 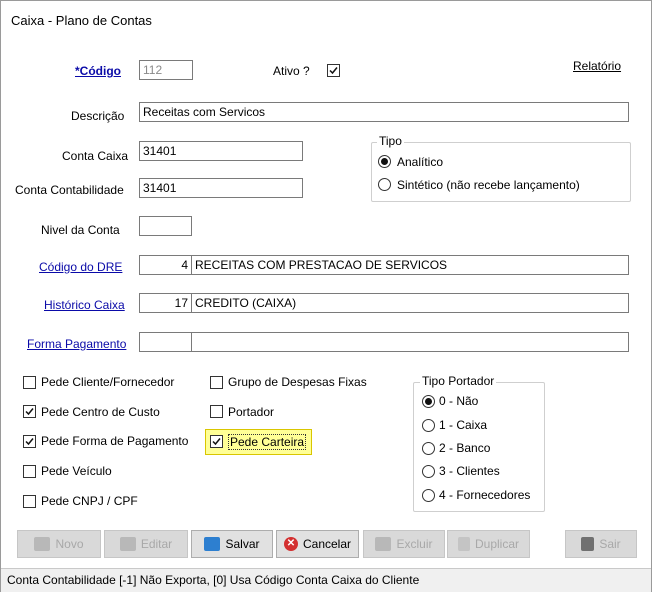 What do you see at coordinates (488, 185) in the screenshot?
I see `tipo-sintetico-label: Sintético (não recebe lançamento)` at bounding box center [488, 185].